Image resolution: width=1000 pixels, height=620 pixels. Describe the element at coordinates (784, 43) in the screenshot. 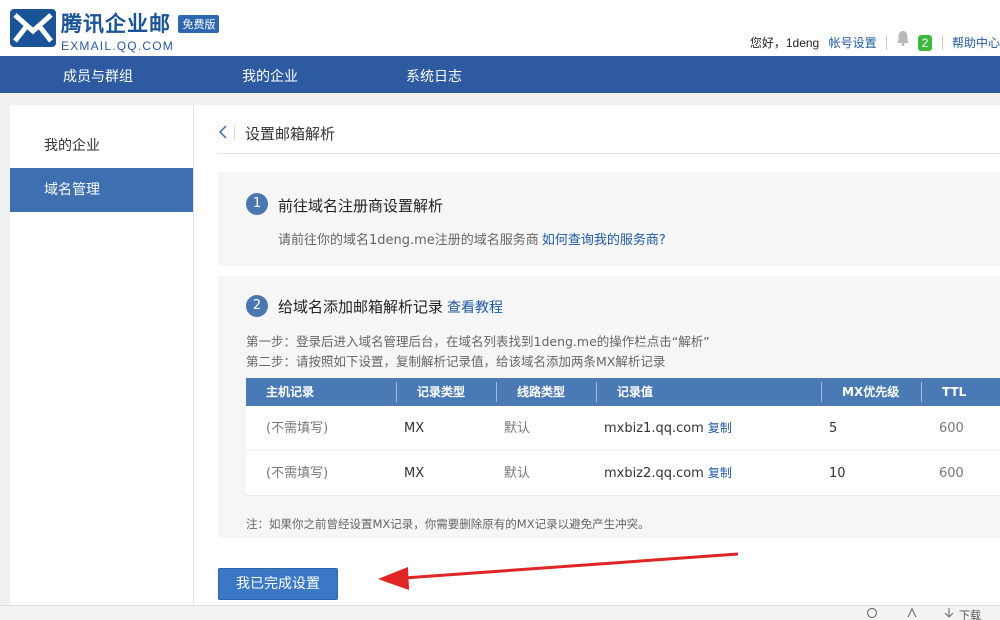

I see `greeting: 您好，1deng` at that location.